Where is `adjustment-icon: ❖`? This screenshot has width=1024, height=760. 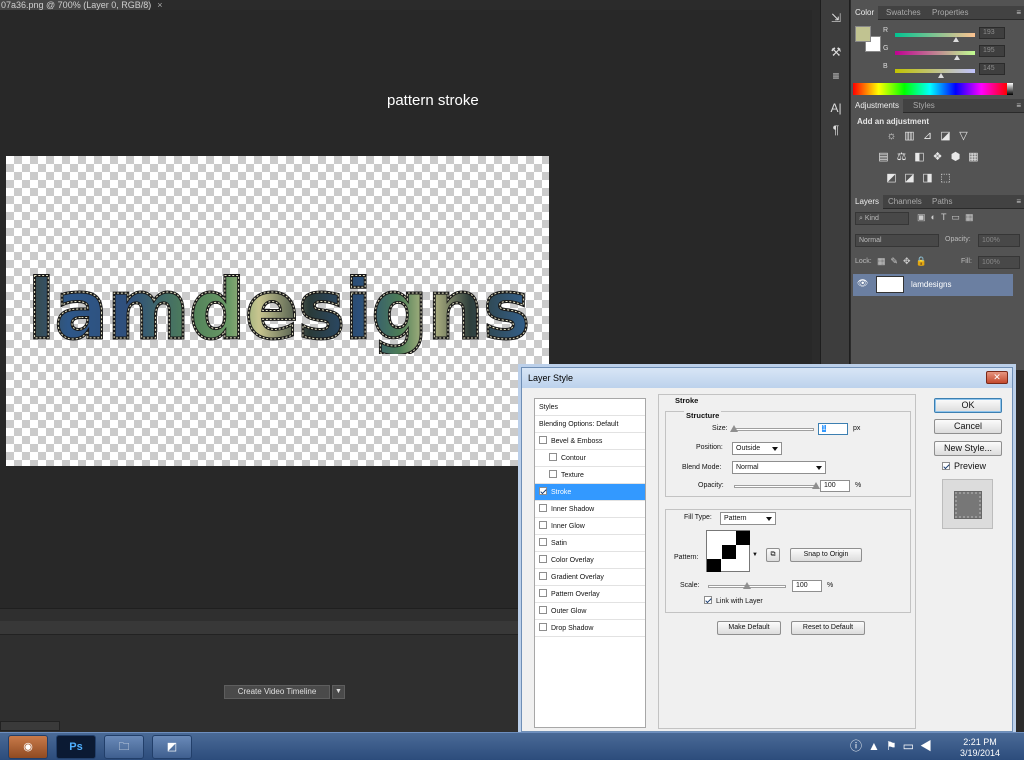
adjustment-icon: ❖ is located at coordinates (937, 157).